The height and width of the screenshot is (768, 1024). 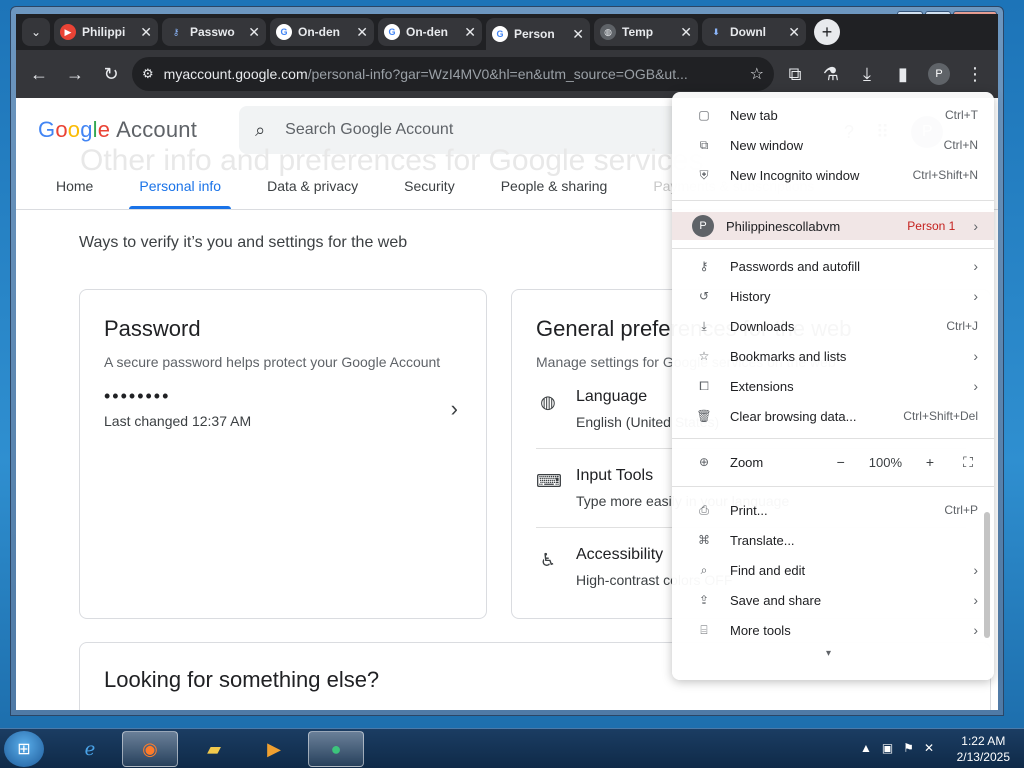 What do you see at coordinates (284, 32) in the screenshot?
I see `google-icon: G` at bounding box center [284, 32].